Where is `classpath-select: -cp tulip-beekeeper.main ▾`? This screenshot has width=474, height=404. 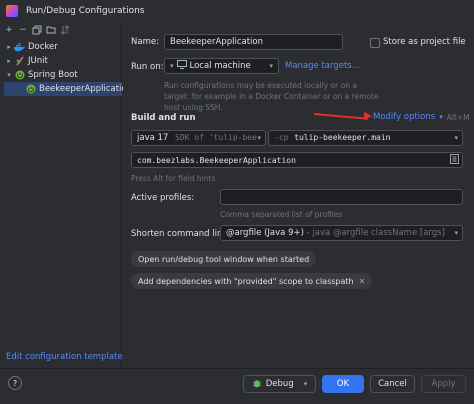
classpath-select: -cp tulip-beekeeper.main ▾ is located at coordinates (365, 138).